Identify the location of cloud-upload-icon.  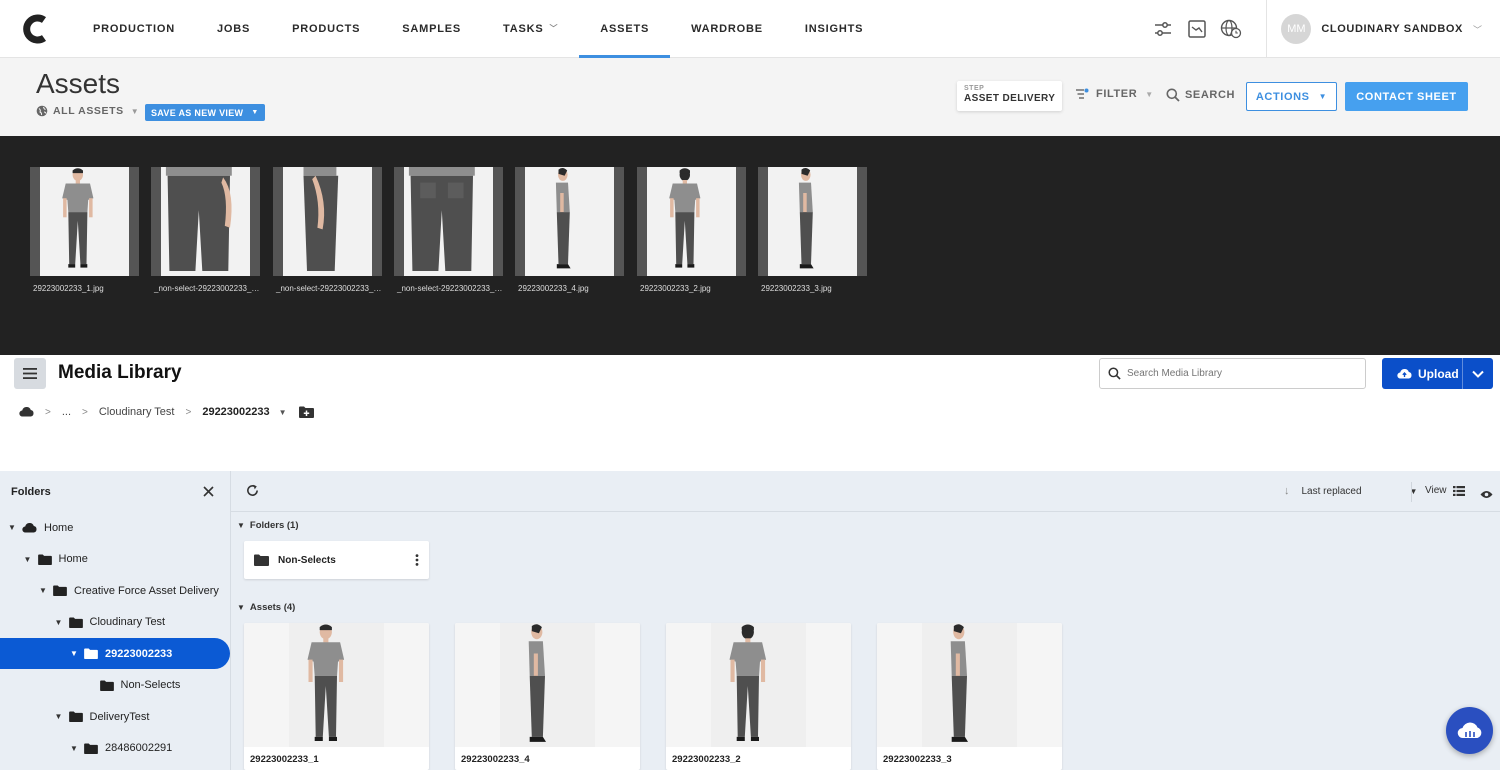
(1404, 374).